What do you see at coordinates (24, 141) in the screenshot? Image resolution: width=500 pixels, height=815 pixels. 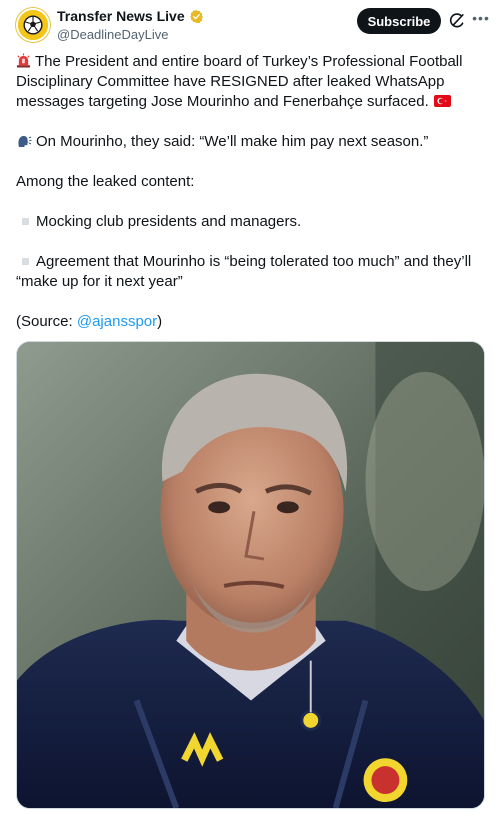 I see `speaking-head-icon` at bounding box center [24, 141].